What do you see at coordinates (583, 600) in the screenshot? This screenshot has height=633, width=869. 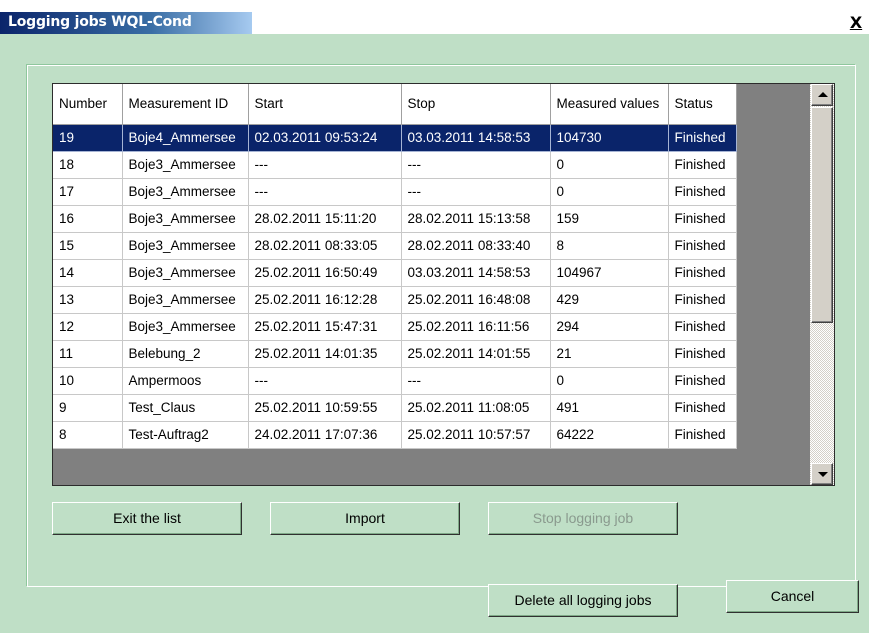 I see `delete-all-logging-jobs-button: Delete all logging jobs` at bounding box center [583, 600].